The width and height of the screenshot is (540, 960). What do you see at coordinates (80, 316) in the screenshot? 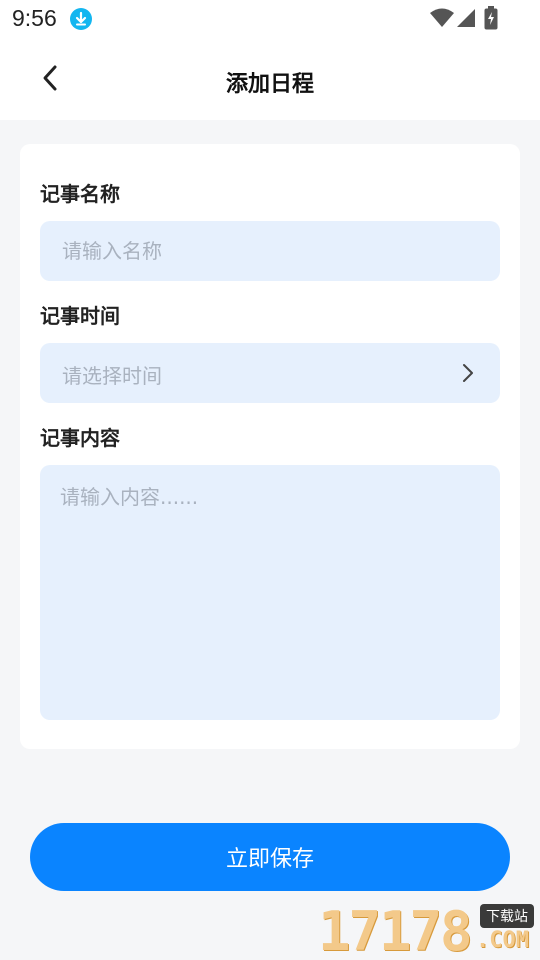
I see `time-label: 记事时间` at bounding box center [80, 316].